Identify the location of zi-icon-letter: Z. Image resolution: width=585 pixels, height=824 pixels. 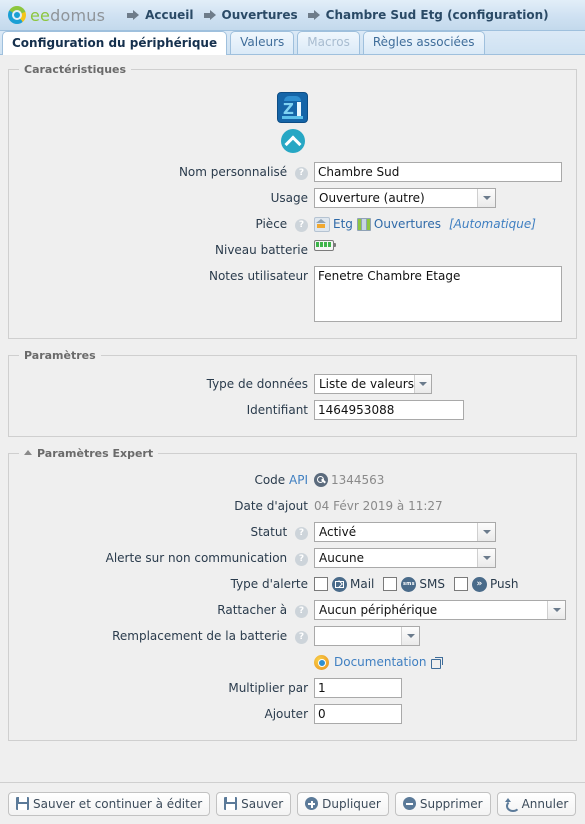
(288, 109).